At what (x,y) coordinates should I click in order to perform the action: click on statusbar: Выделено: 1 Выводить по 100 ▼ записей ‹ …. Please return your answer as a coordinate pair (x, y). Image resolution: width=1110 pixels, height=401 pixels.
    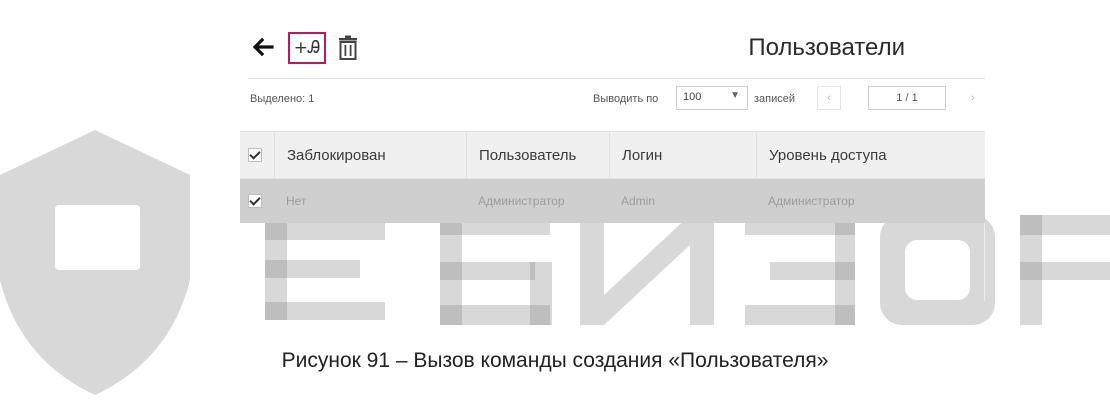
    Looking at the image, I should click on (612, 100).